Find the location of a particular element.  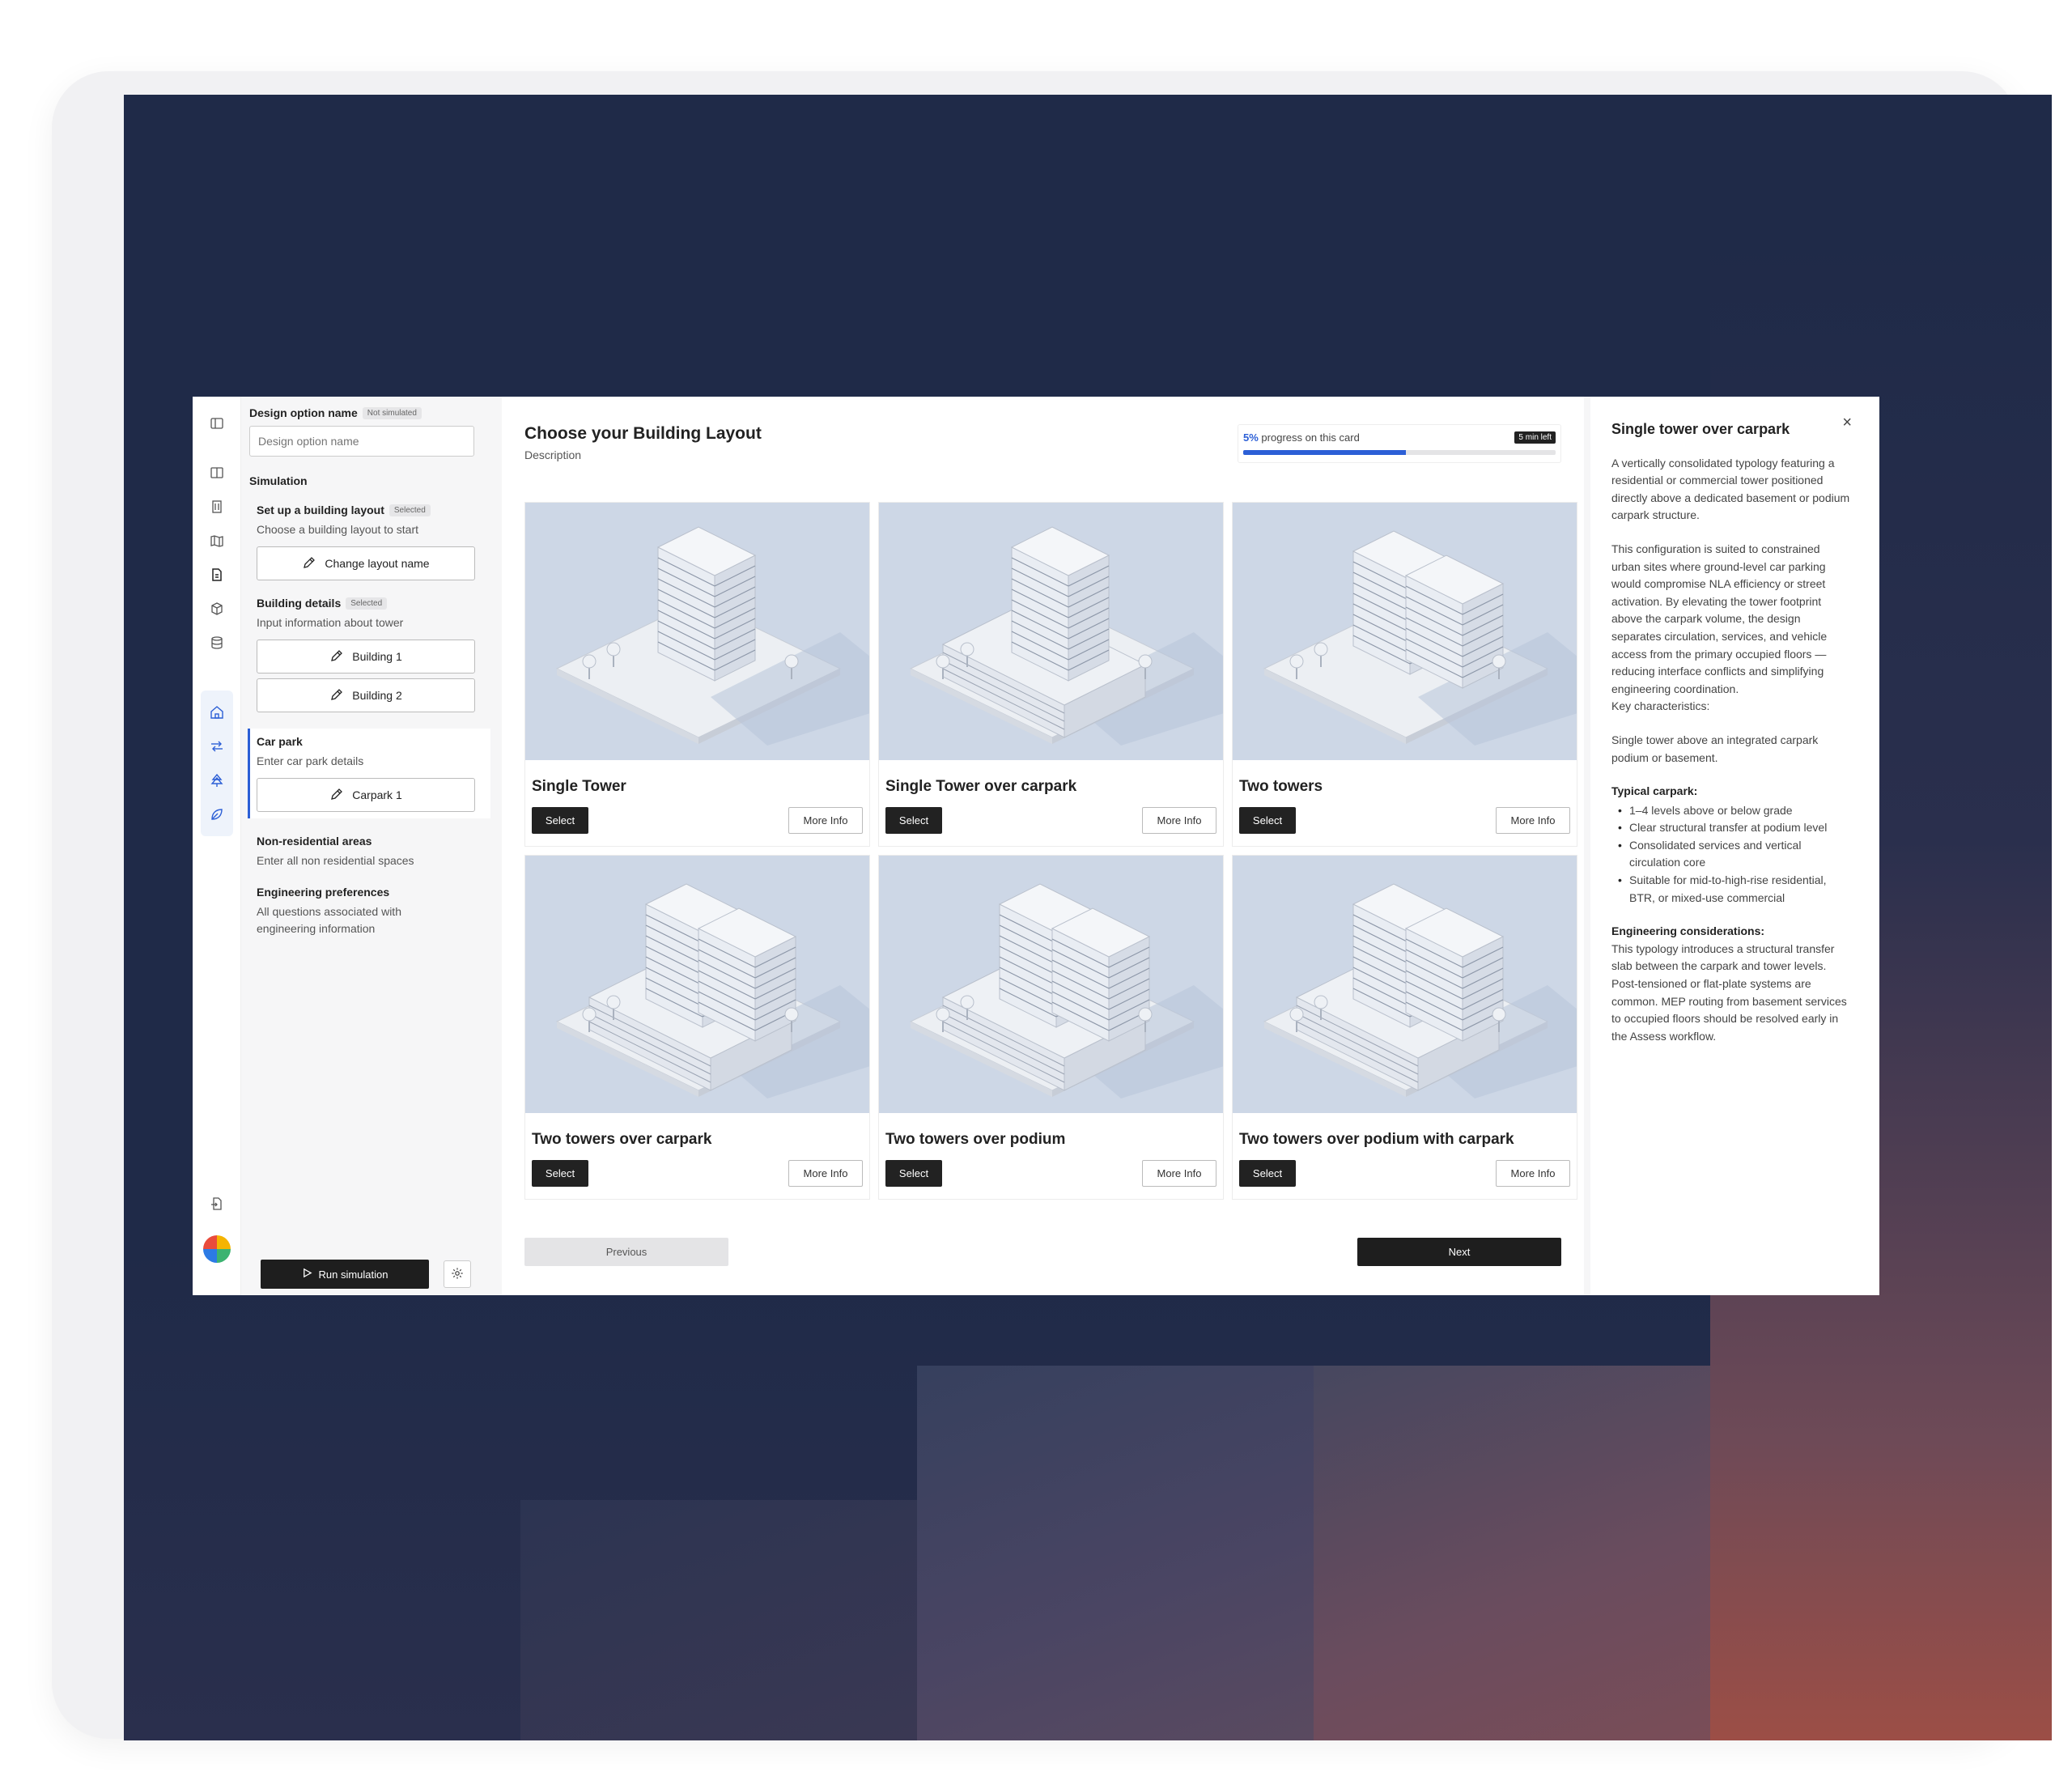

progress-header: 5% progress on this card 5 min left is located at coordinates (1399, 437).